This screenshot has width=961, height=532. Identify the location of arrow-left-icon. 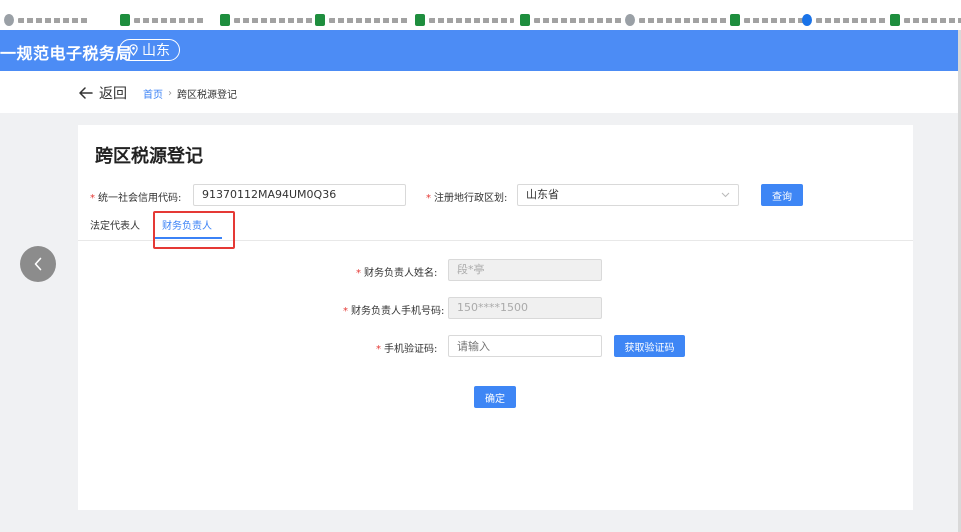
(86, 93).